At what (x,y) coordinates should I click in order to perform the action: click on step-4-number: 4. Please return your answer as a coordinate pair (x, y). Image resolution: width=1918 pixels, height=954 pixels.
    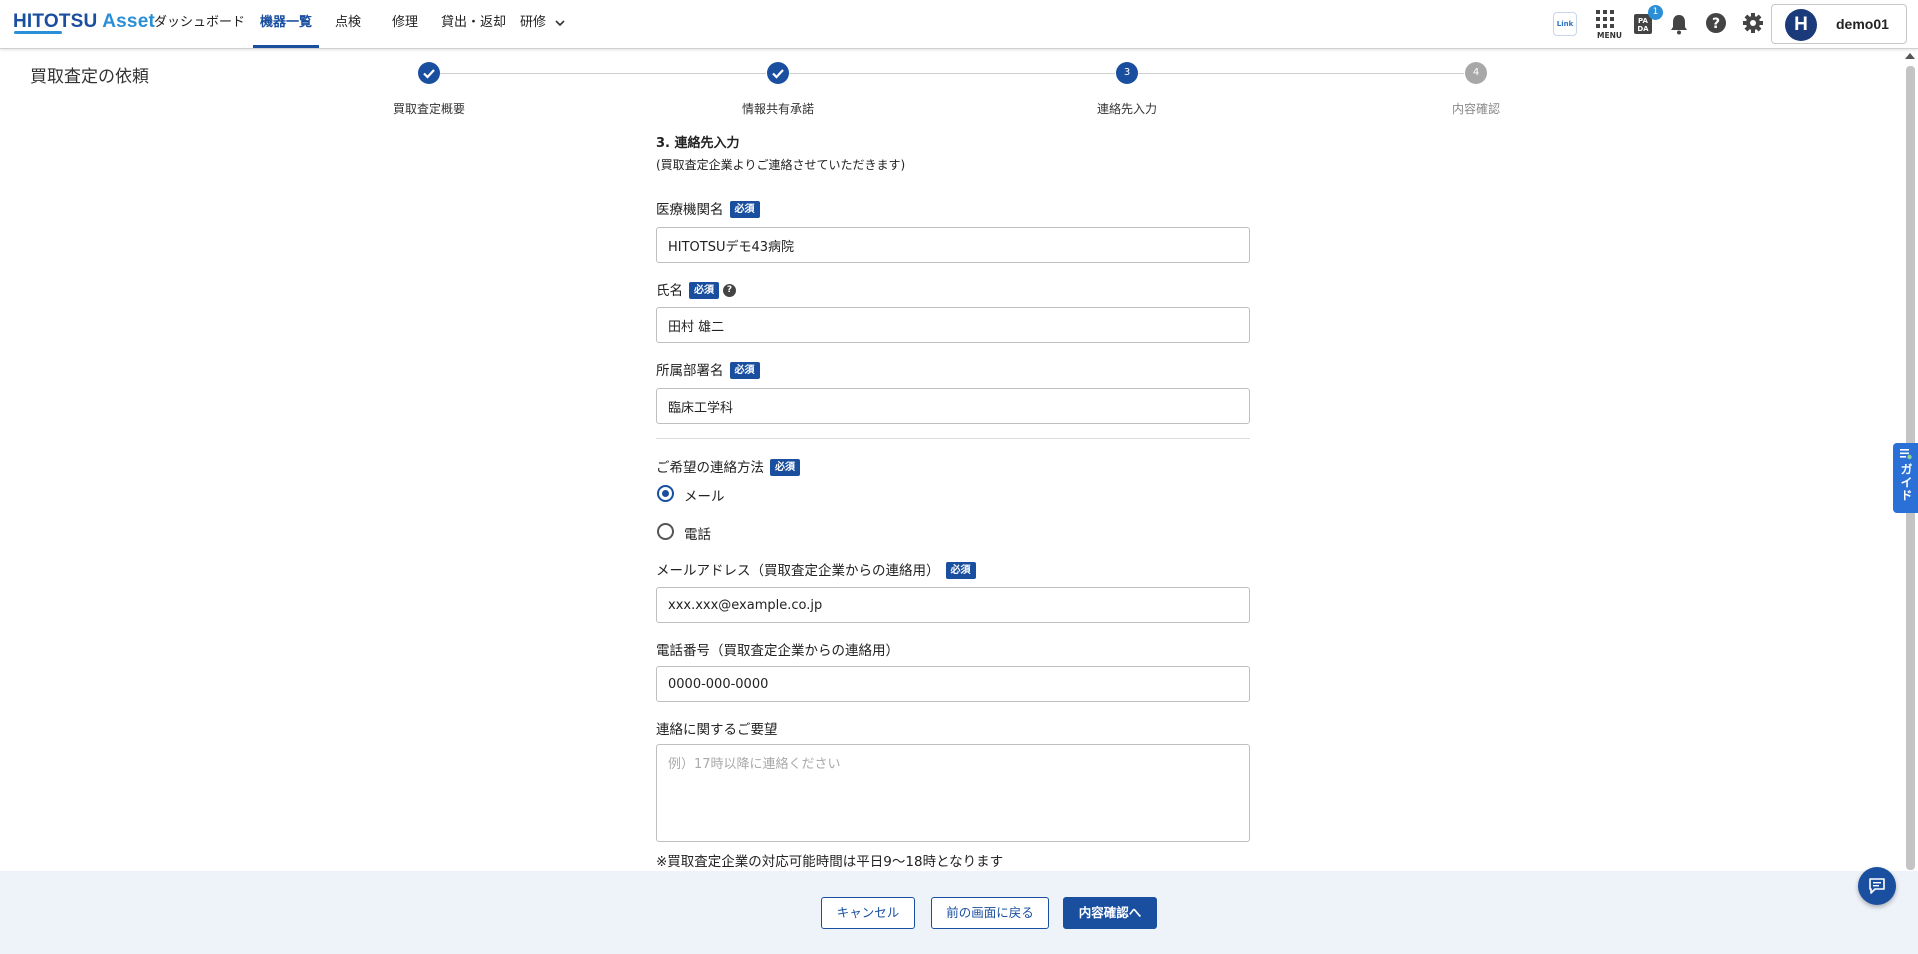
    Looking at the image, I should click on (1476, 73).